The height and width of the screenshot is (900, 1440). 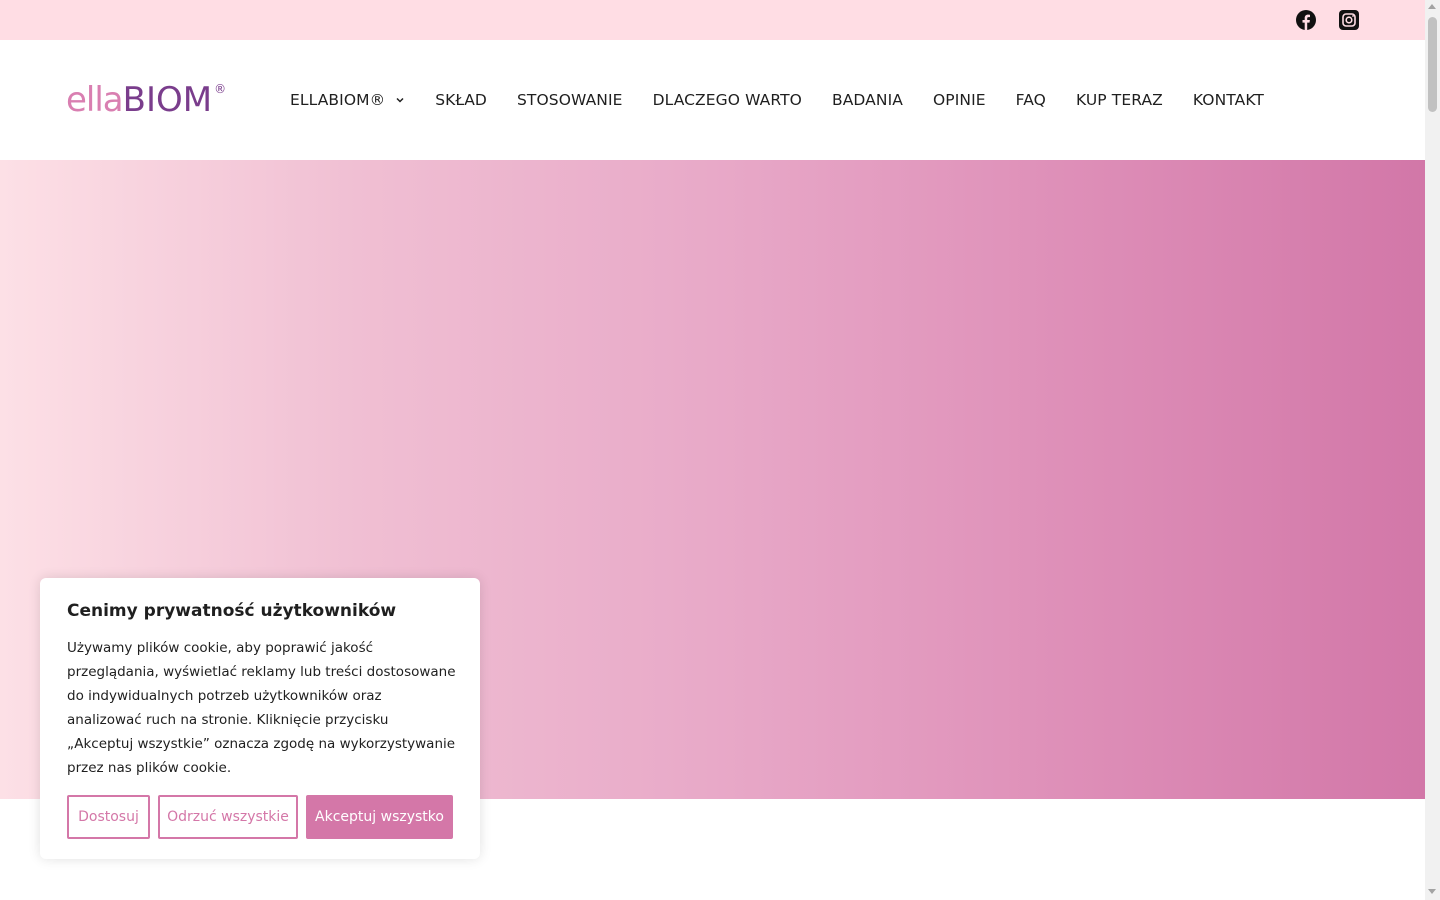 I want to click on nav-item-faq: FAQ, so click(x=1031, y=100).